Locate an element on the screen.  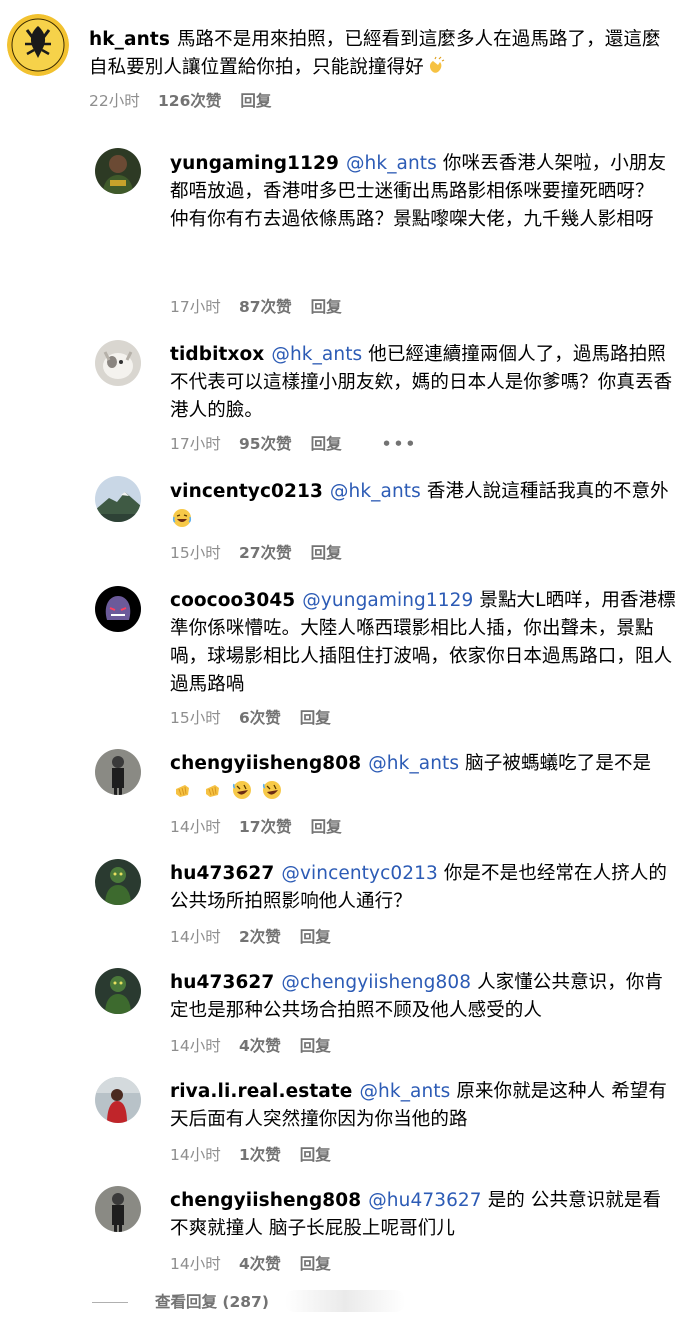
mention-link: @yungaming1129 is located at coordinates (387, 600).